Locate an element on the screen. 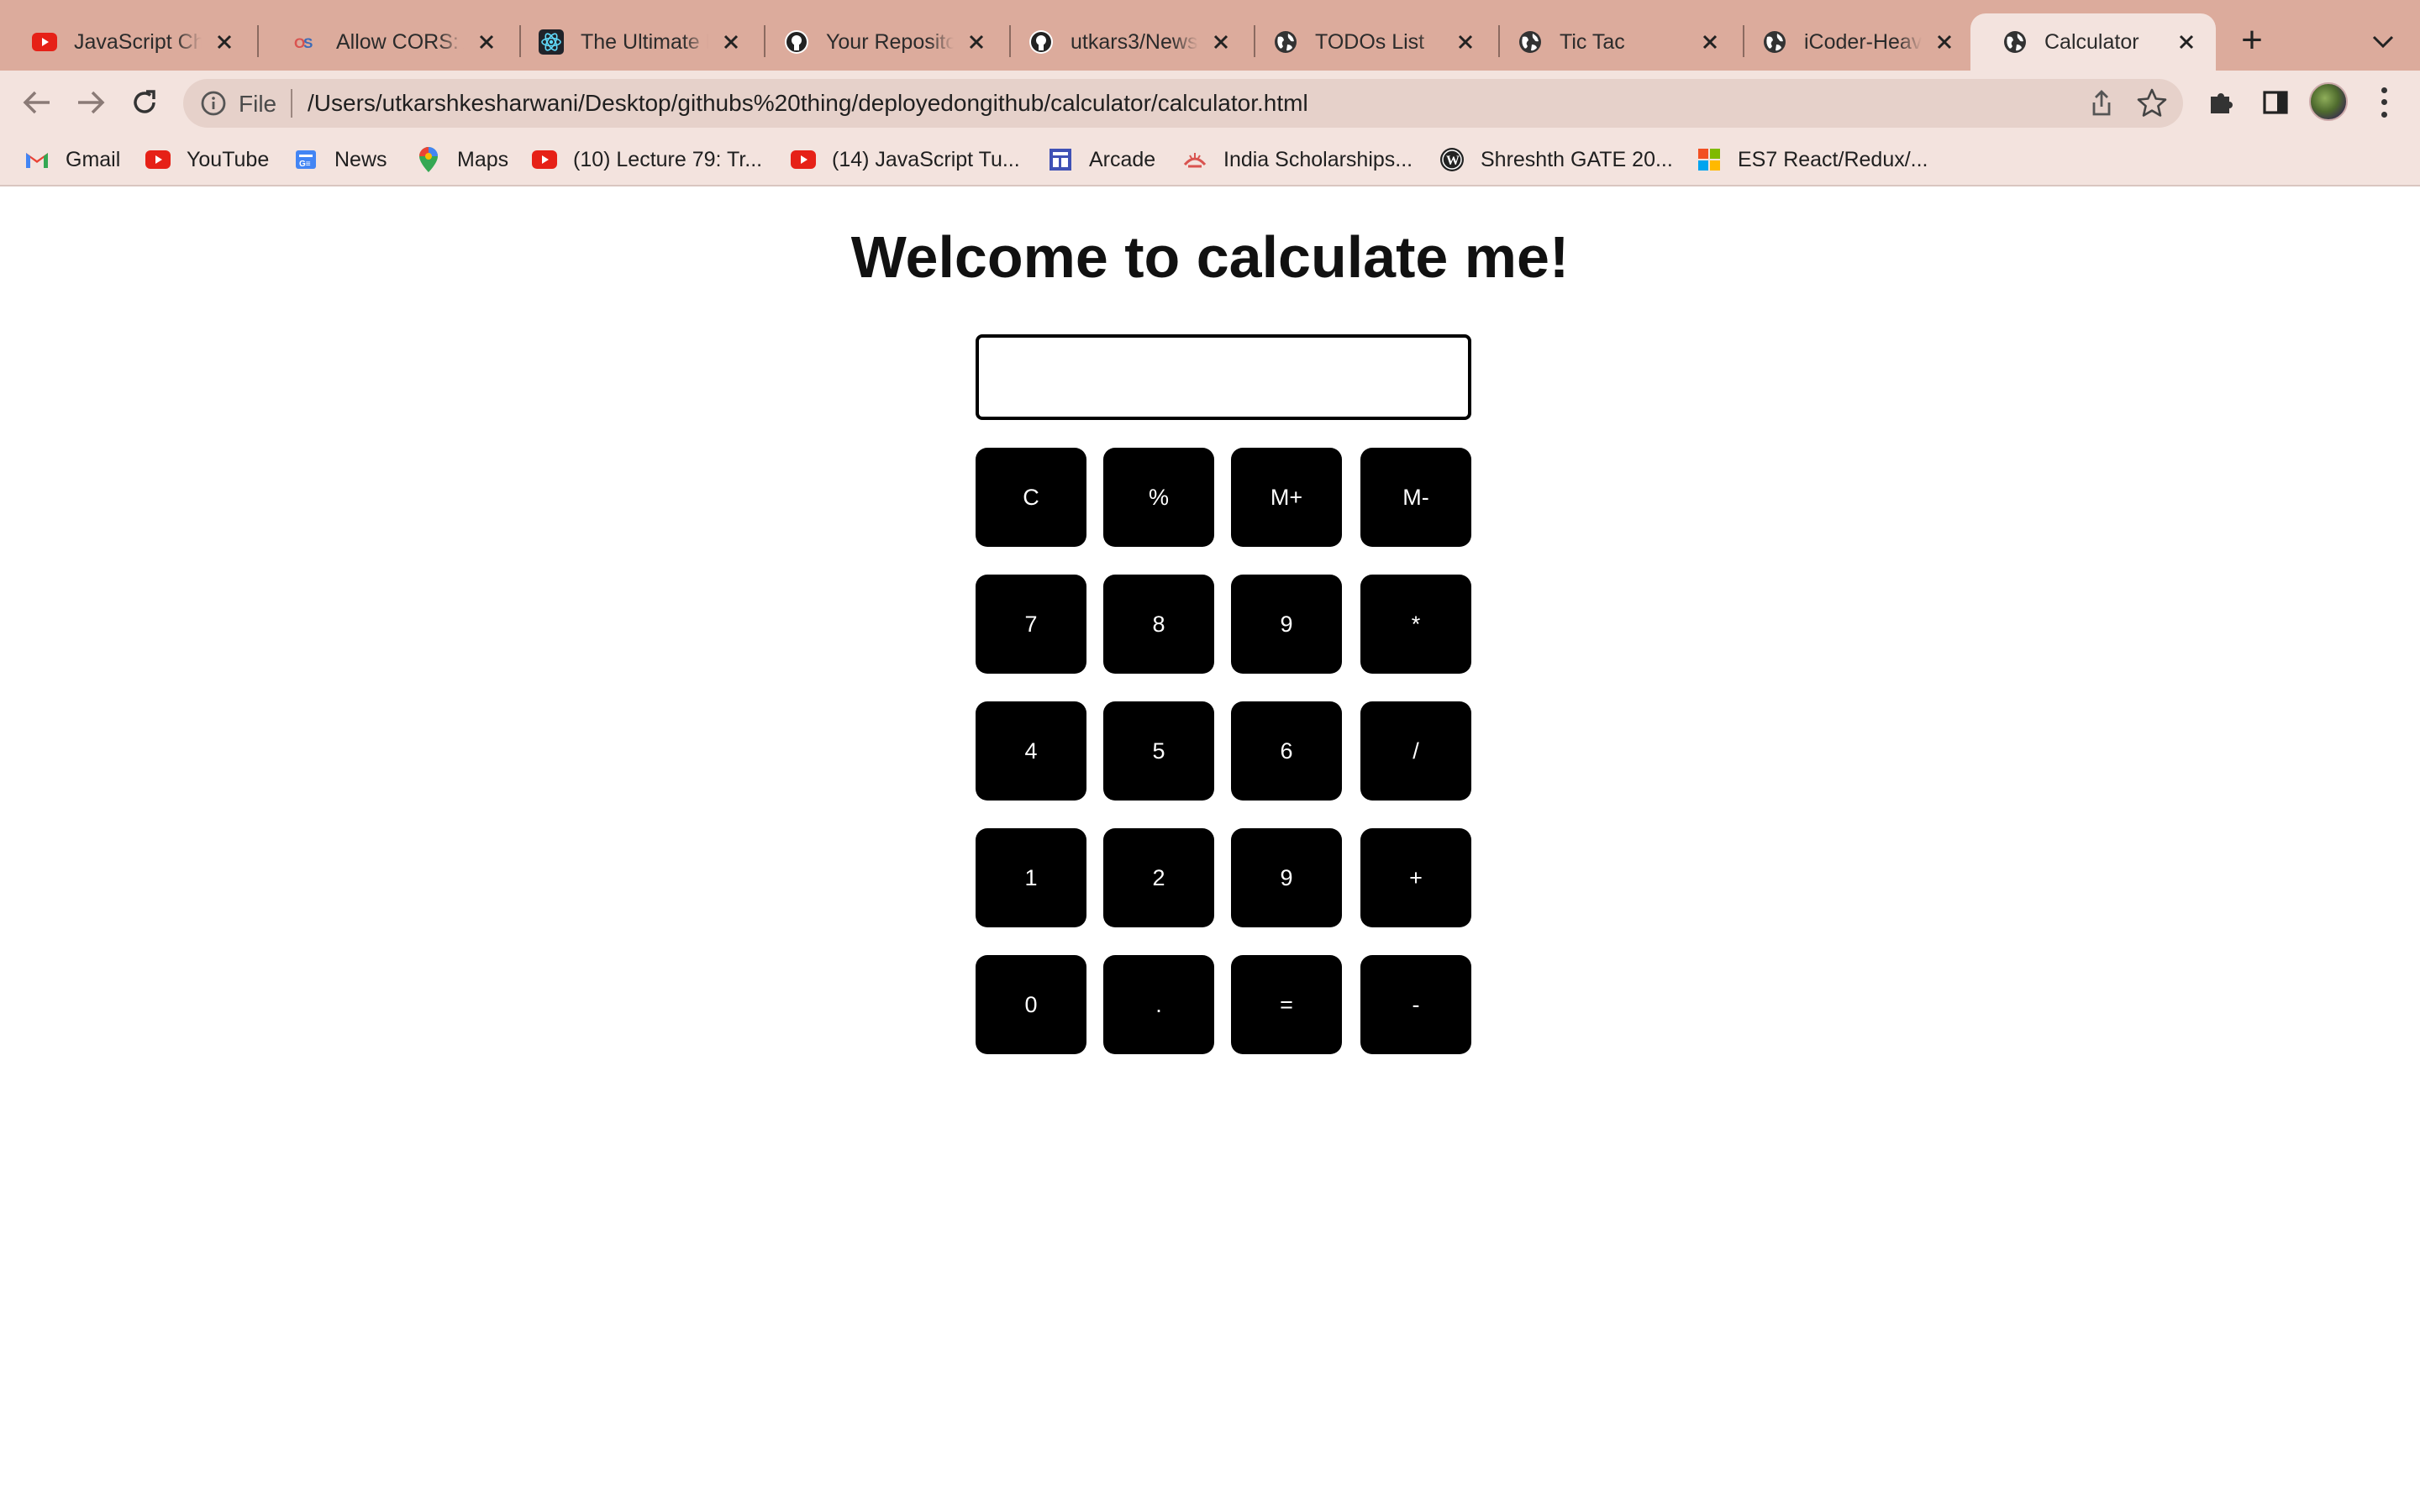 This screenshot has height=1512, width=2420. puzzle-icon is located at coordinates (2222, 103).